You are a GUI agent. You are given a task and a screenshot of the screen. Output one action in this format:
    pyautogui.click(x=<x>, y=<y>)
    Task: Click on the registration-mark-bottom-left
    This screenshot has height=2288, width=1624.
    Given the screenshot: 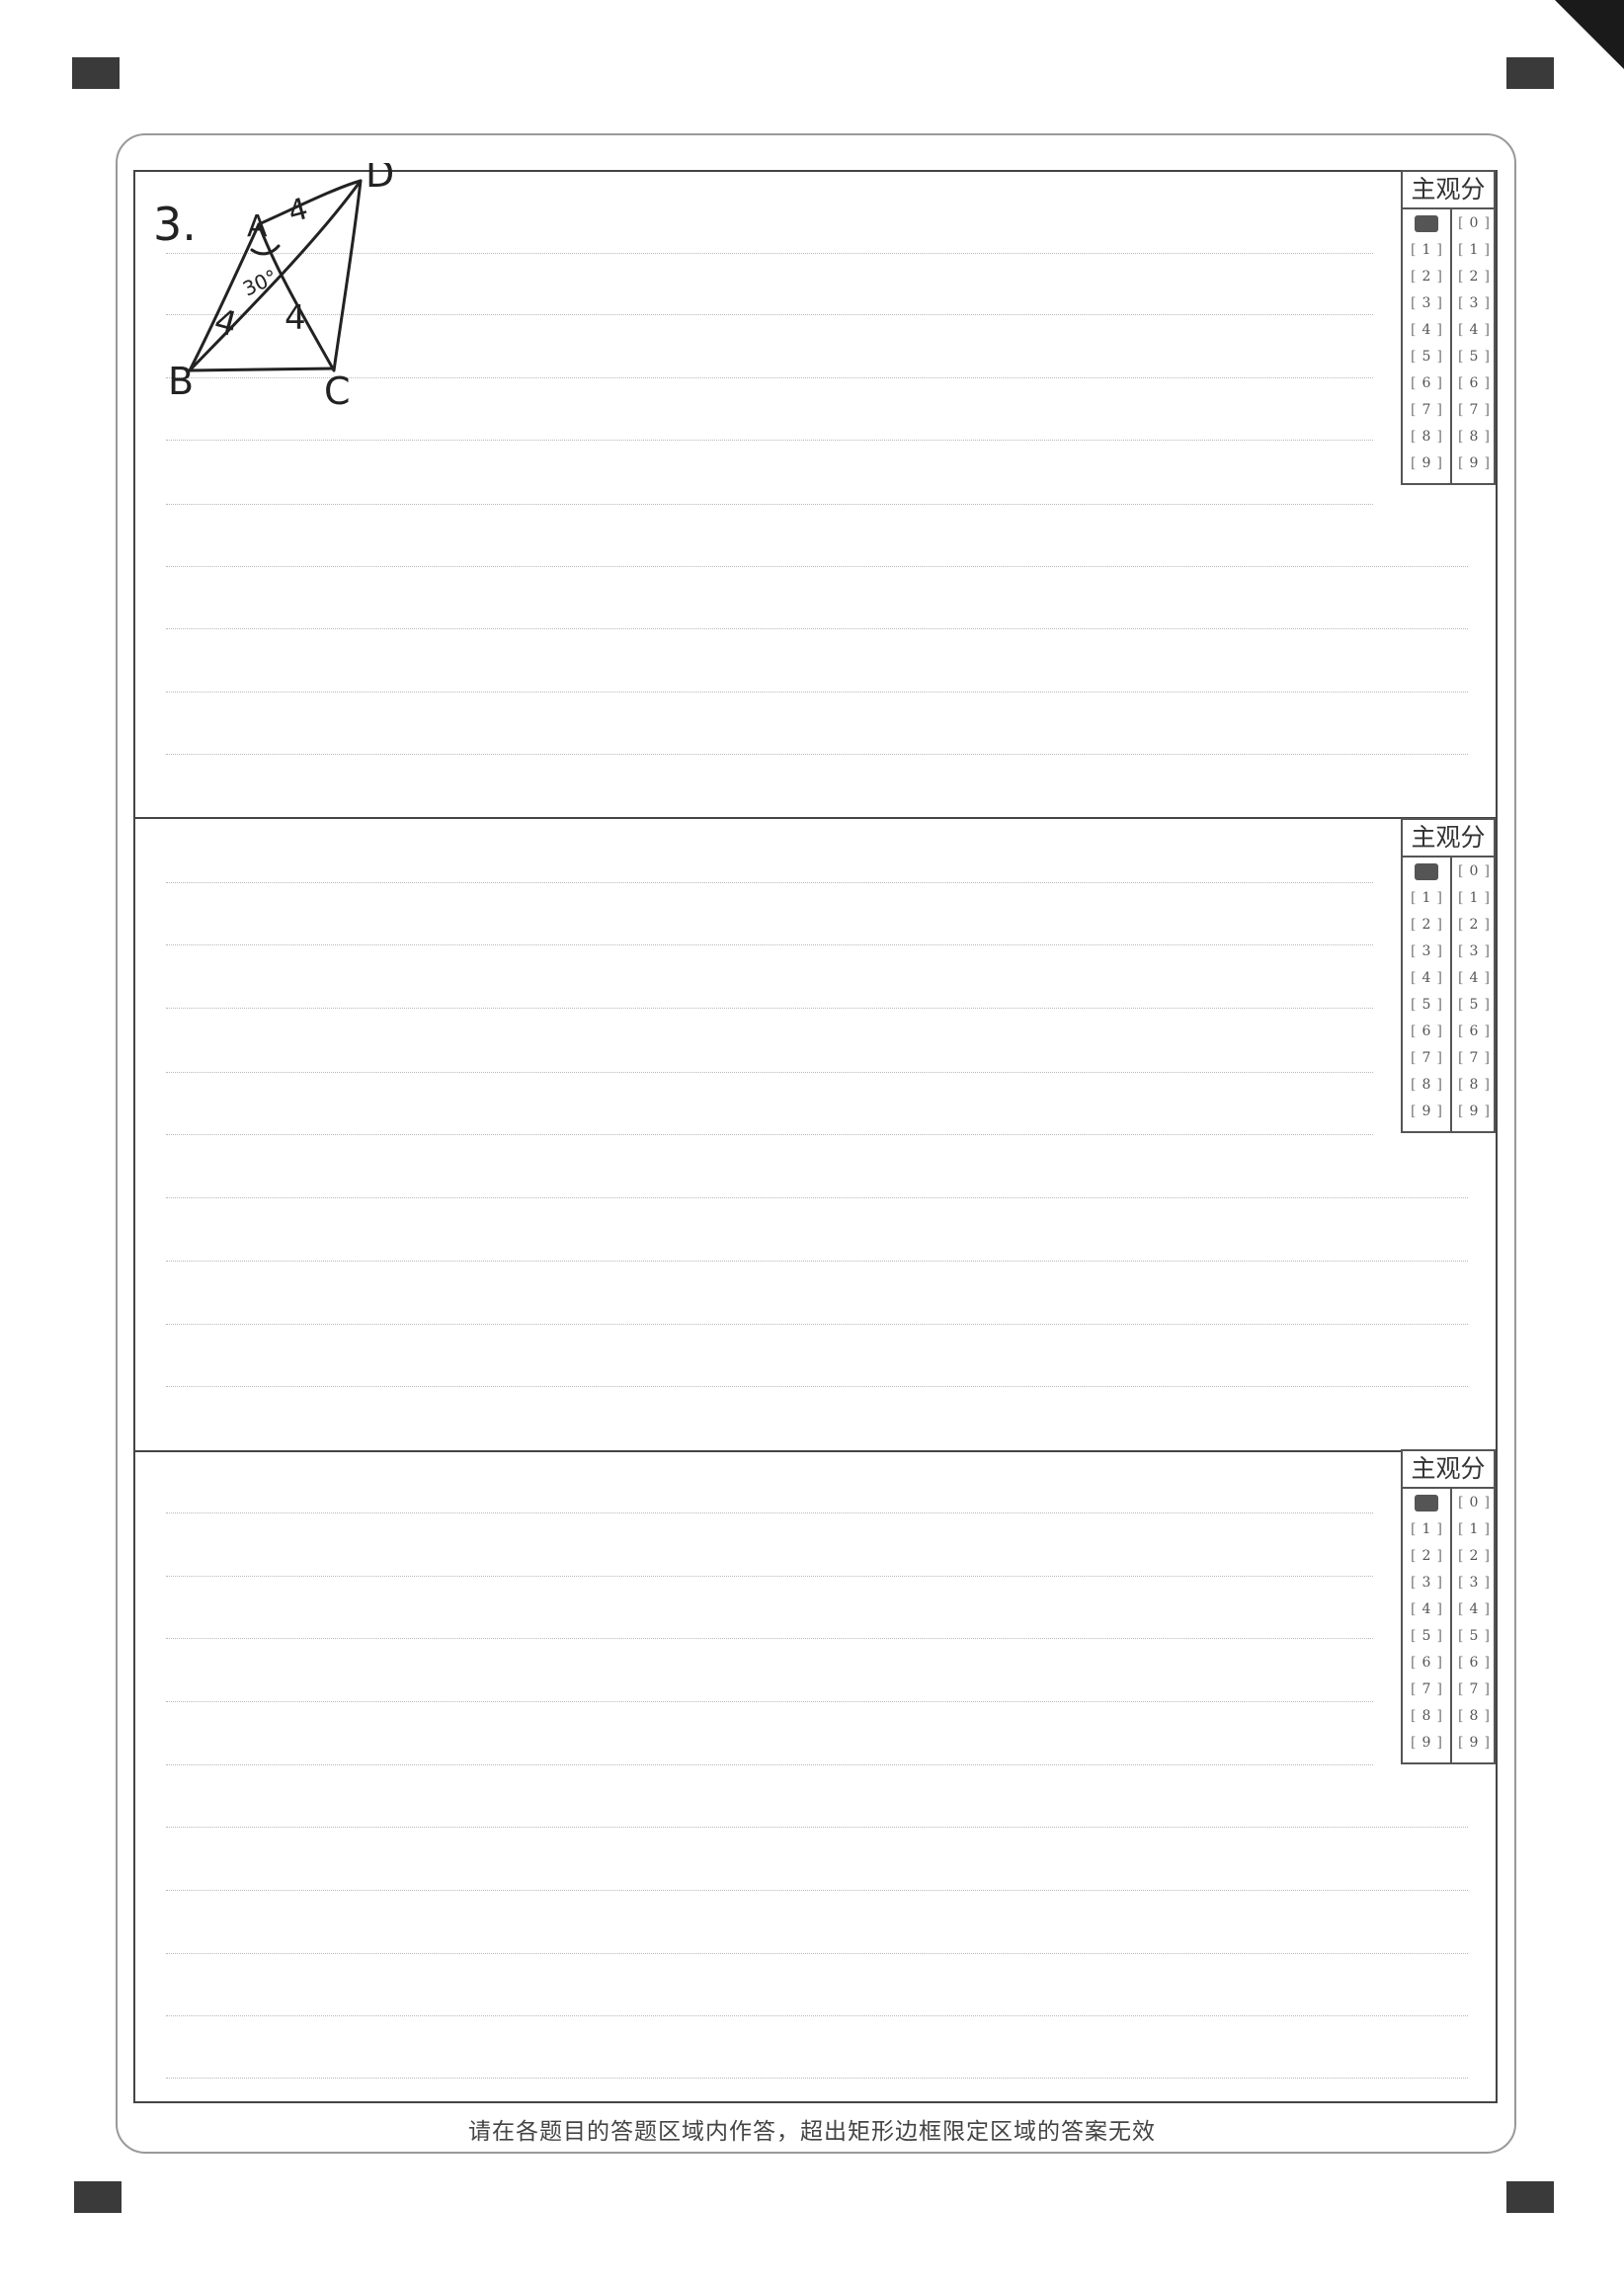 What is the action you would take?
    pyautogui.click(x=98, y=2197)
    